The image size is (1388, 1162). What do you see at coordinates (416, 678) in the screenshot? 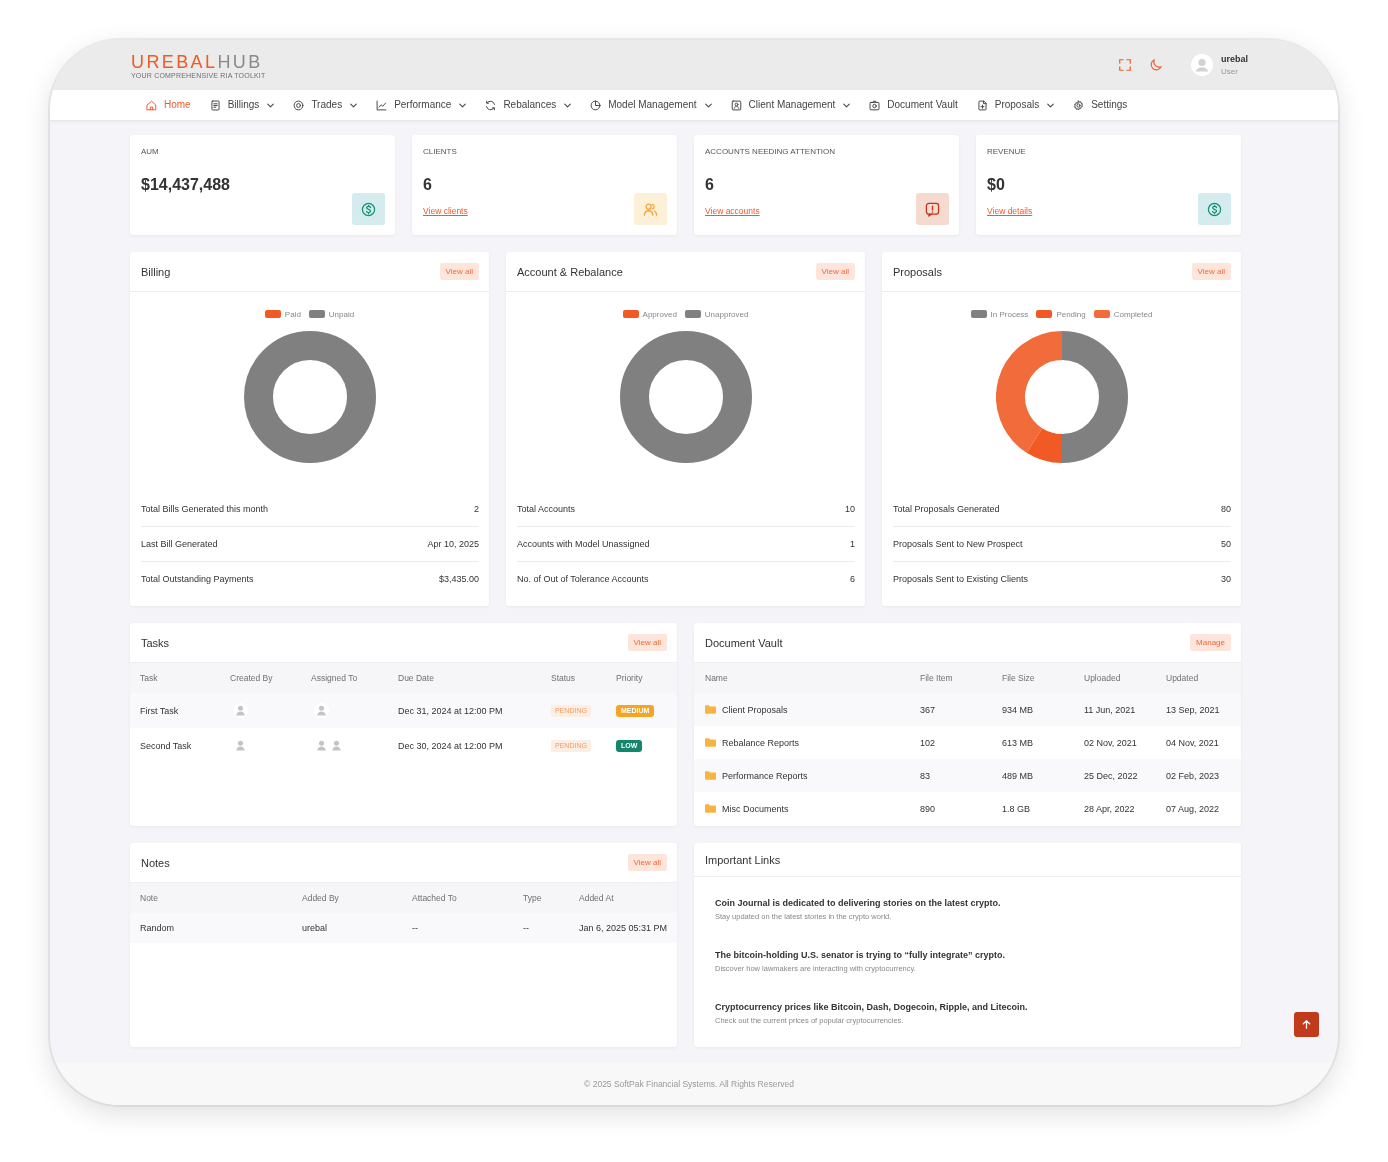
I see `column-header: Due Date` at bounding box center [416, 678].